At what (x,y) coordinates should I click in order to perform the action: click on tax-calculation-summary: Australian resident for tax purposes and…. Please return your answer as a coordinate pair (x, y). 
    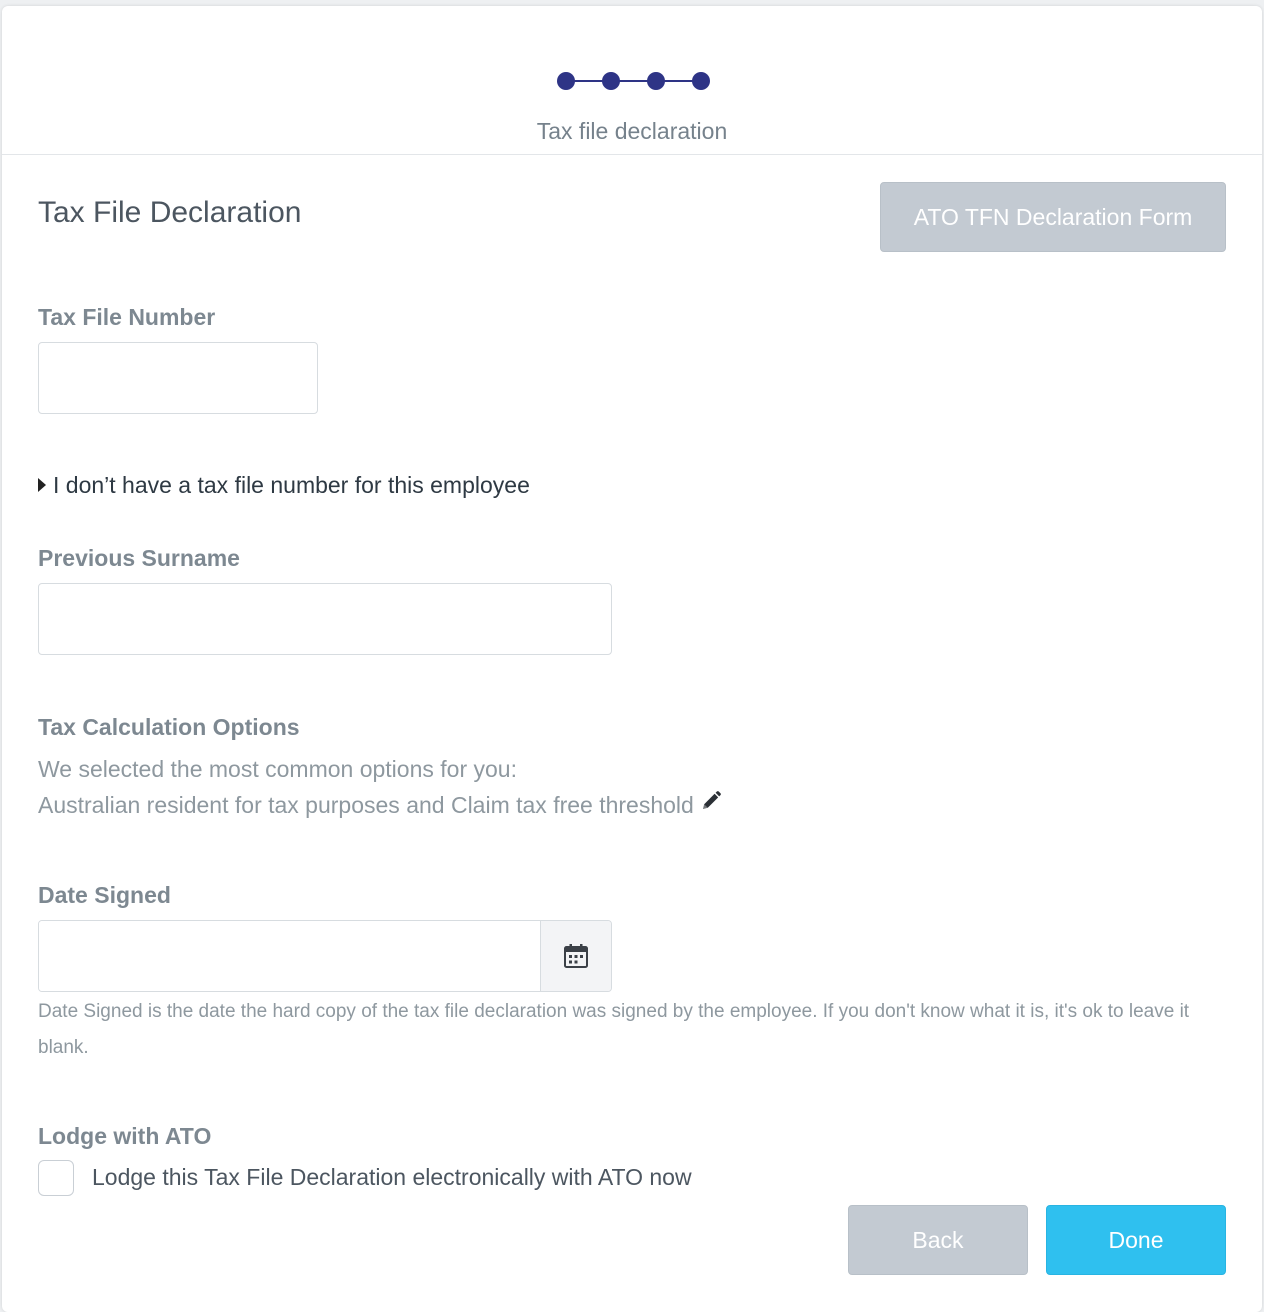
    Looking at the image, I should click on (366, 805).